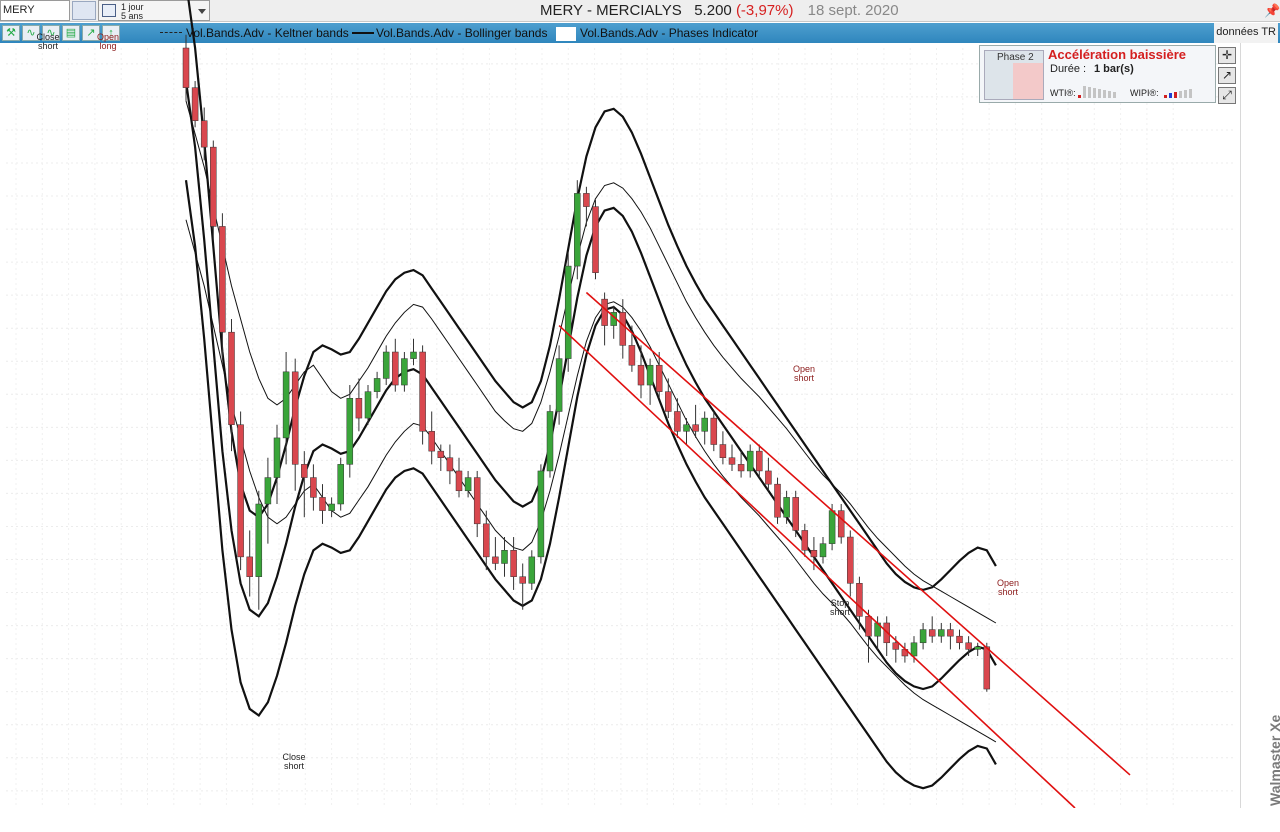 This screenshot has width=1280, height=832. Describe the element at coordinates (1273, 760) in the screenshot. I see `branding-text: Walmaster Xe` at that location.